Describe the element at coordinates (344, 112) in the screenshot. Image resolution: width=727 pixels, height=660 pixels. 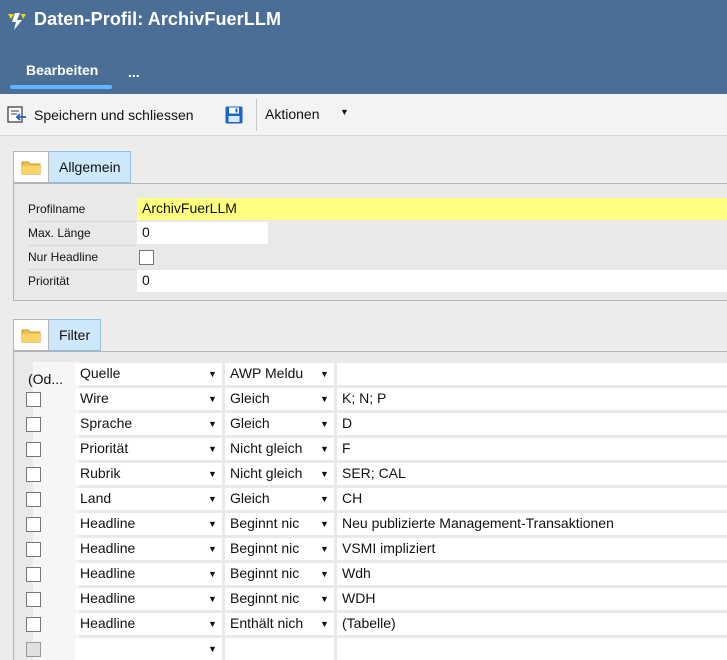
I see `actions-dropdown-icon: ▼` at that location.